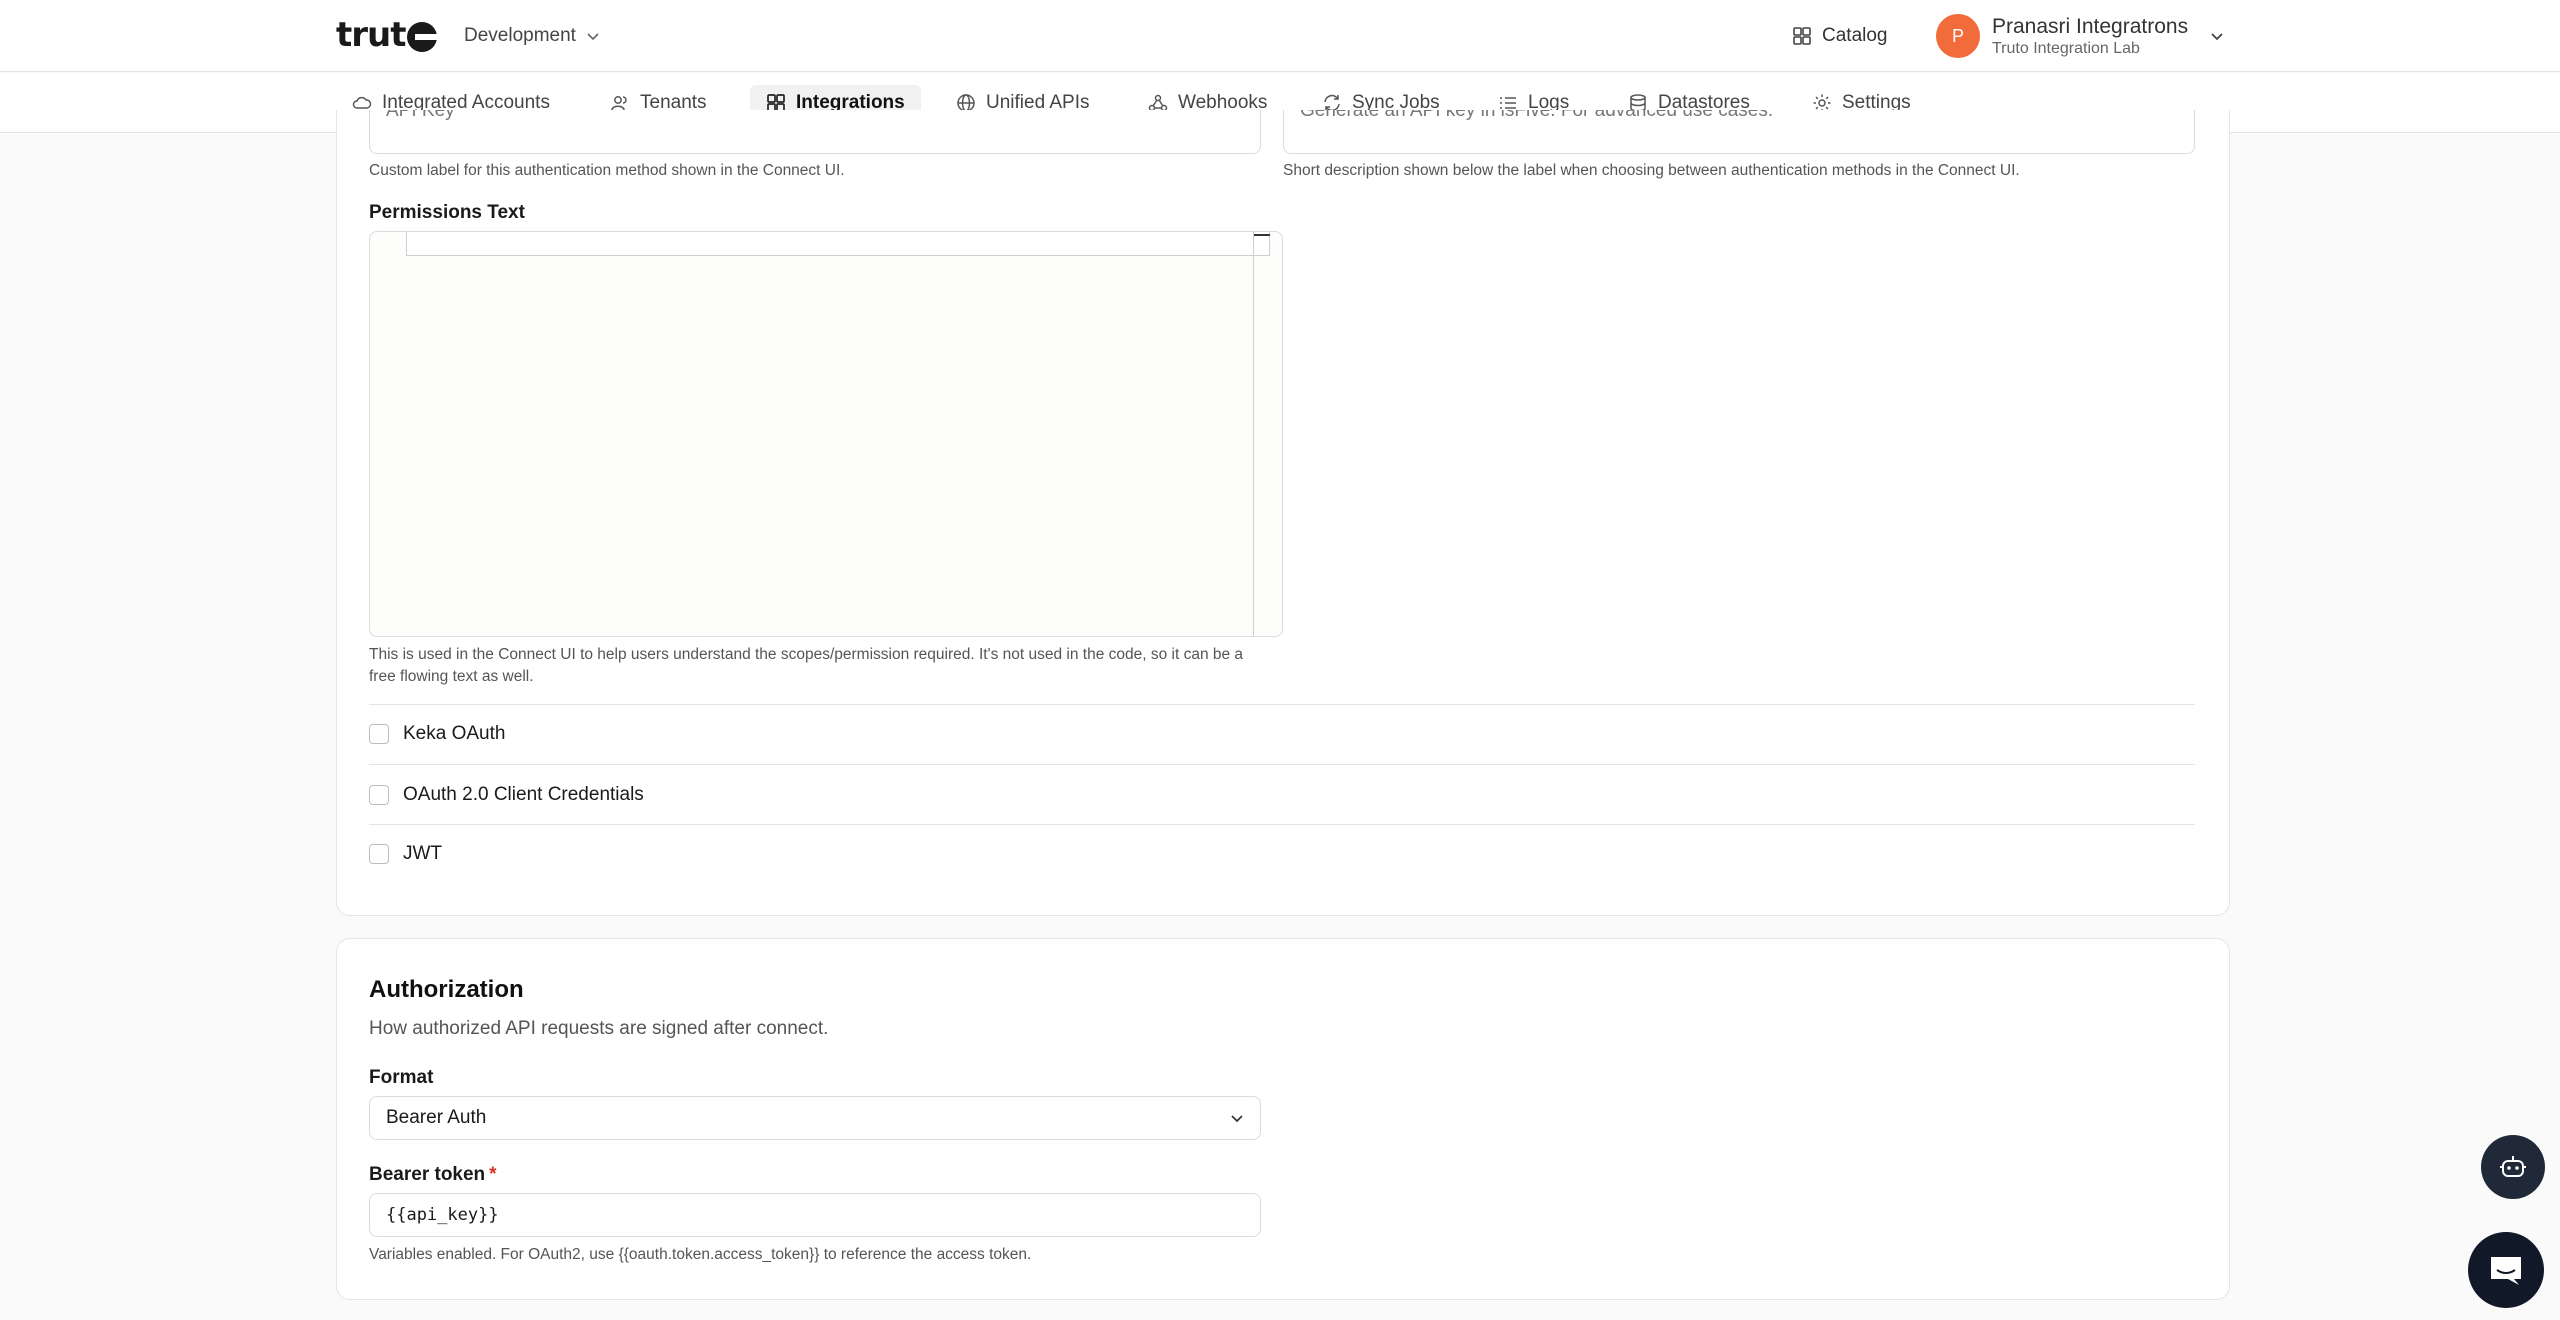 The width and height of the screenshot is (2560, 1320). I want to click on assistant-button, so click(2513, 1167).